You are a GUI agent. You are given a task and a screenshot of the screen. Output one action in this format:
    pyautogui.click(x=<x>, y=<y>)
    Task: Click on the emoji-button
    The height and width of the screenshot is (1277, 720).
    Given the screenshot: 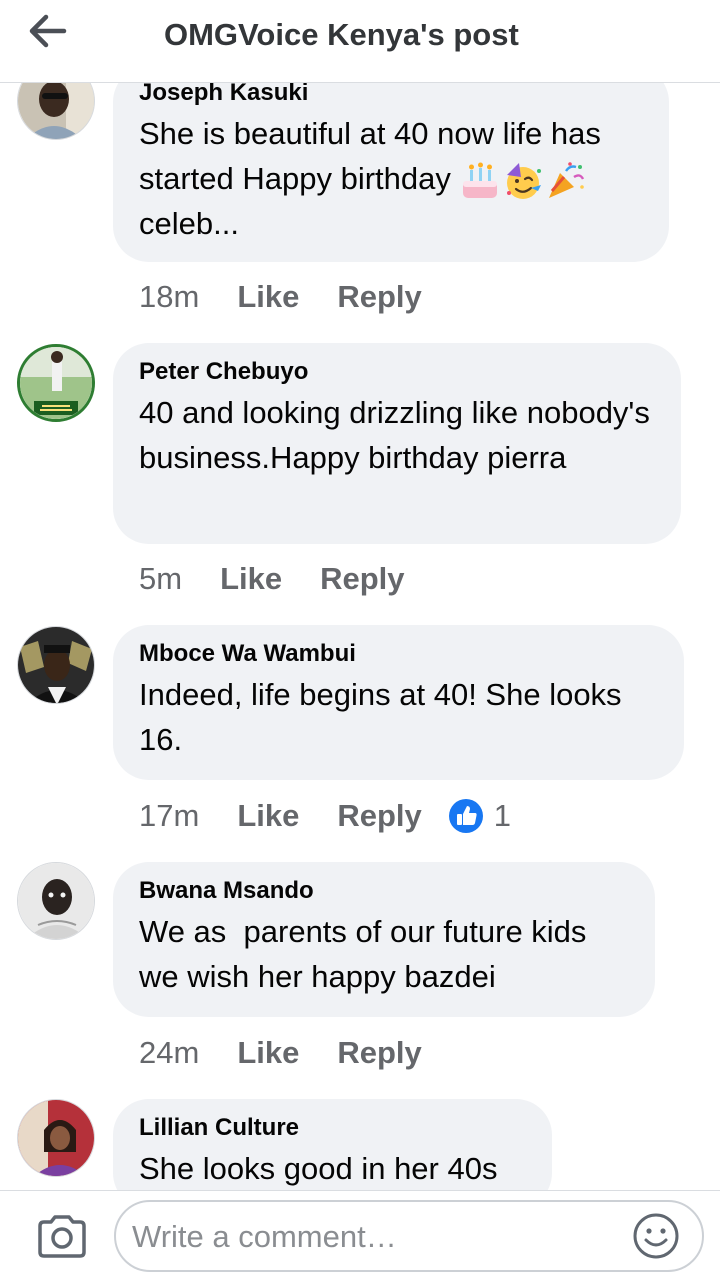 What is the action you would take?
    pyautogui.click(x=656, y=1236)
    